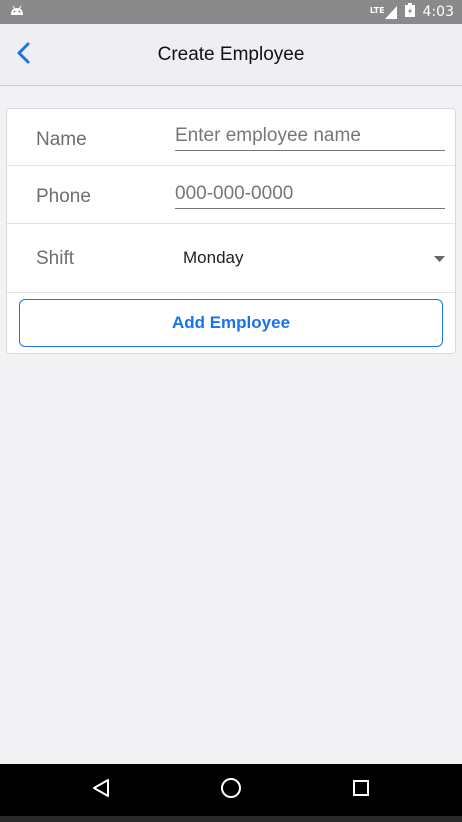 Image resolution: width=462 pixels, height=822 pixels. I want to click on navigation-bar: Create Employee, so click(231, 55).